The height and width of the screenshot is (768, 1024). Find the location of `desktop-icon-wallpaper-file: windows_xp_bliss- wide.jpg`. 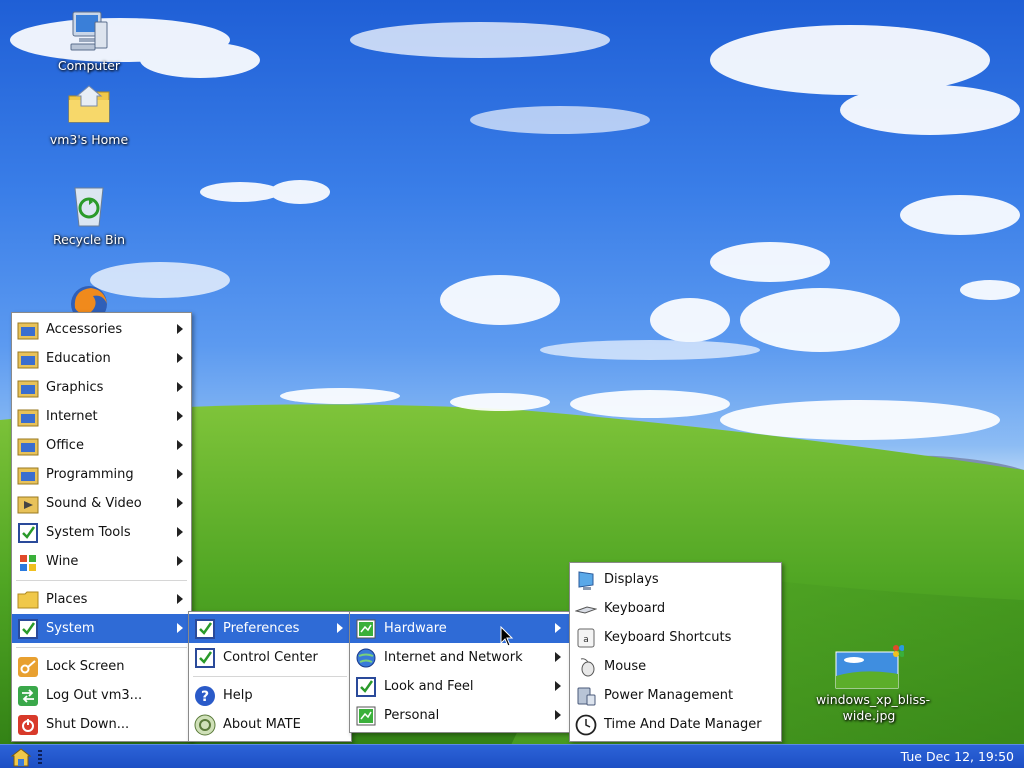

desktop-icon-wallpaper-file: windows_xp_bliss- wide.jpg is located at coordinates (873, 683).